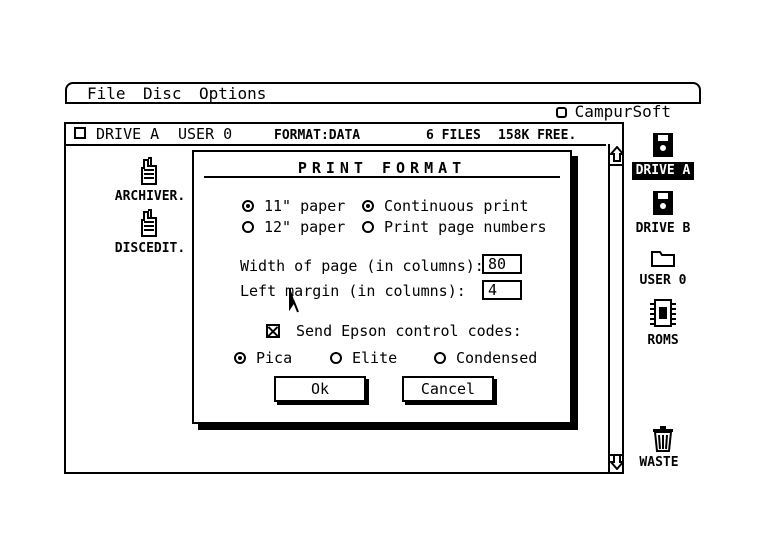  I want to click on roms-label: ROMS, so click(663, 341).